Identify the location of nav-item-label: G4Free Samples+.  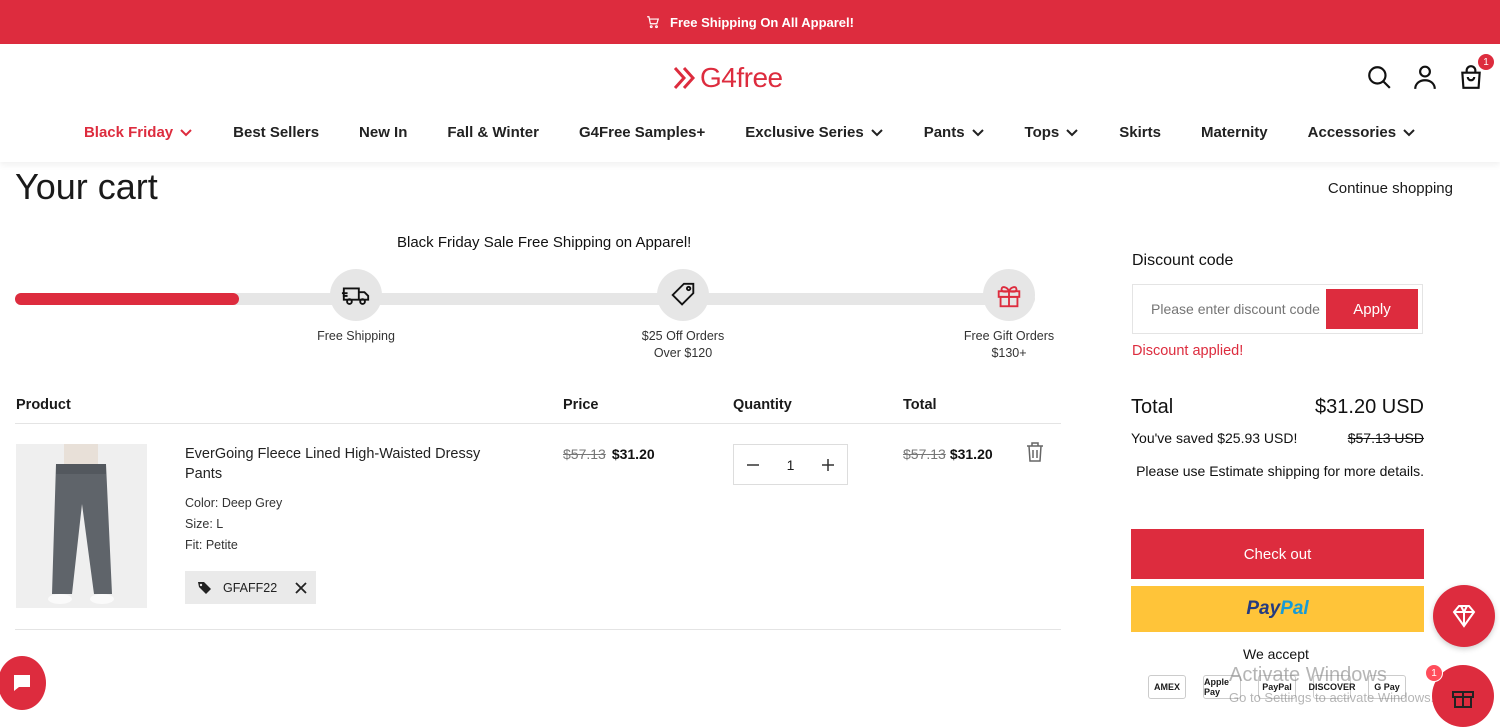
(642, 132).